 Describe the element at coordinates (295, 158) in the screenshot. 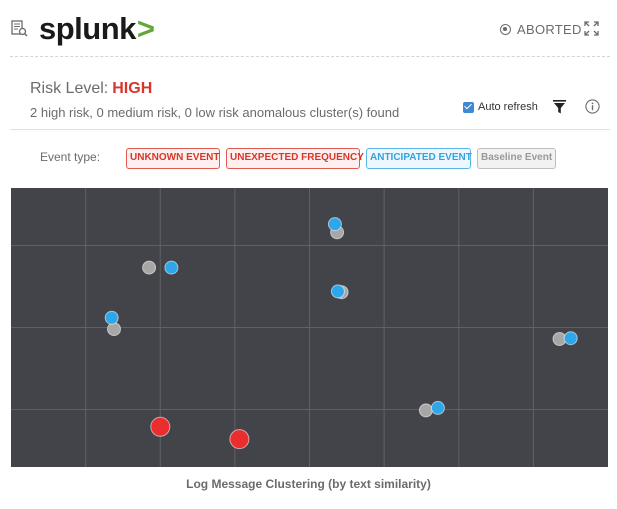

I see `tag-unexpected-frequency: UNEXPECTED FREQUENCY` at that location.